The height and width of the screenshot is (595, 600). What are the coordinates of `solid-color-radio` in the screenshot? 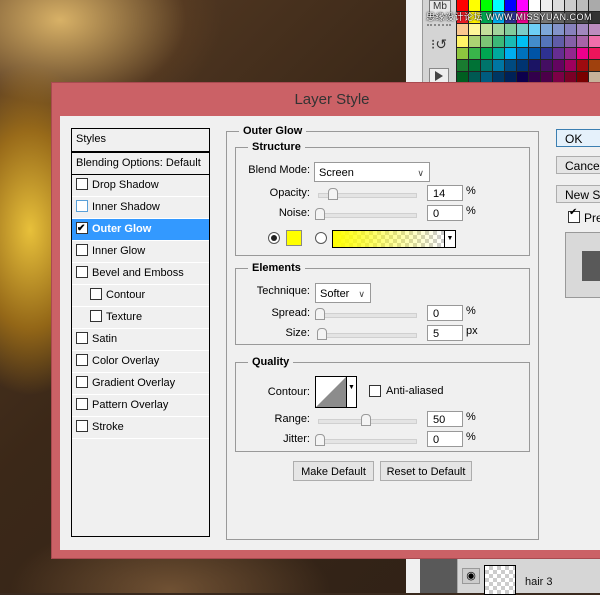 It's located at (274, 238).